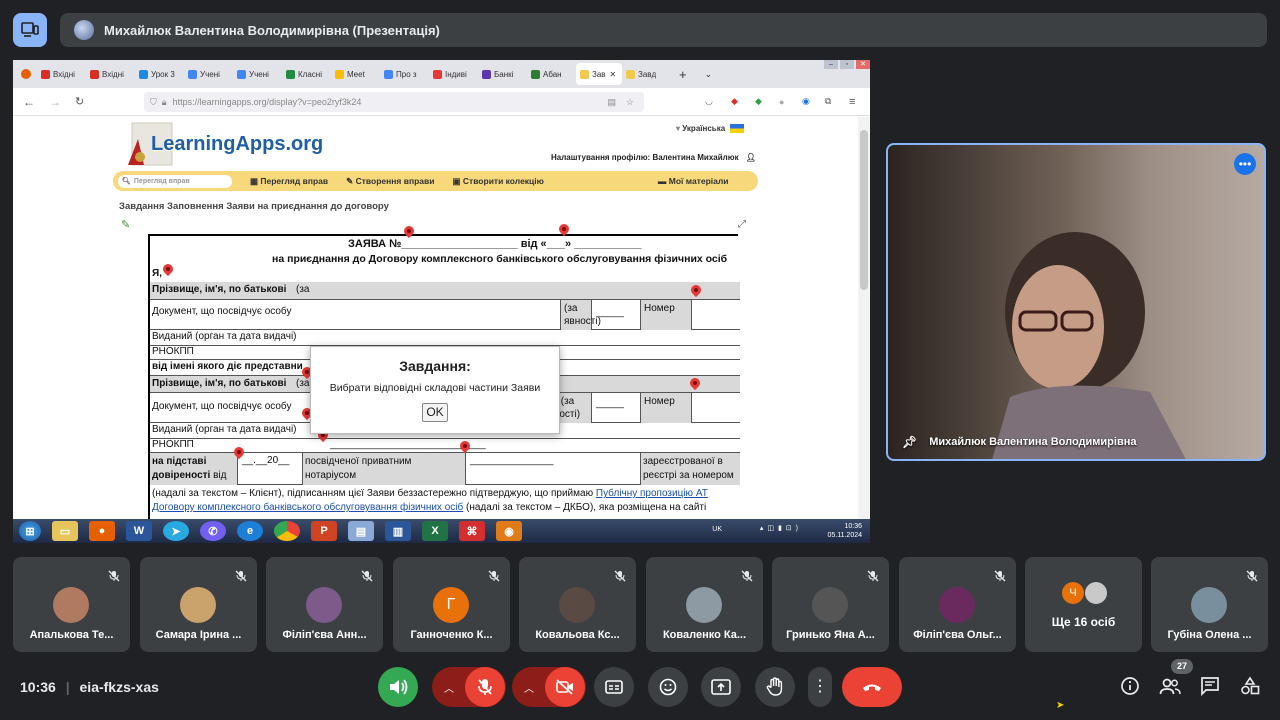  What do you see at coordinates (1210, 686) in the screenshot?
I see `chat-icon` at bounding box center [1210, 686].